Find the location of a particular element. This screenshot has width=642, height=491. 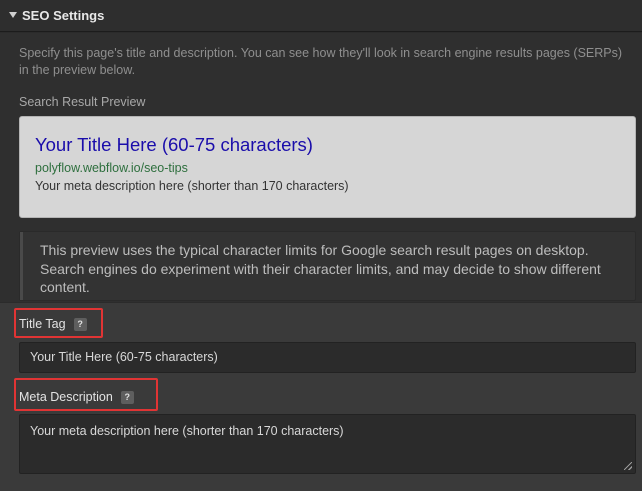

meta-description-label: Meta Description ? is located at coordinates (76, 397).